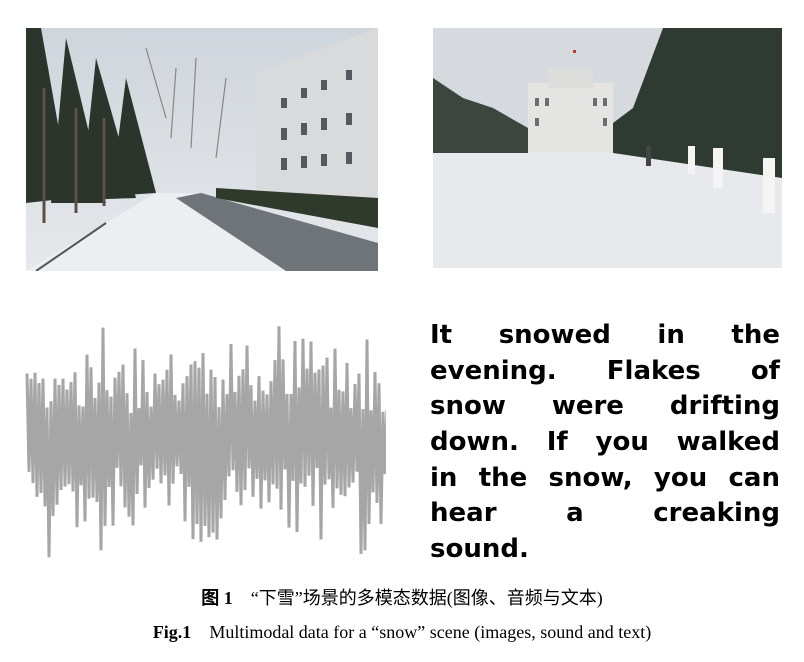 This screenshot has height=662, width=804. Describe the element at coordinates (605, 335) in the screenshot. I see `text-line: It snowed in the` at that location.